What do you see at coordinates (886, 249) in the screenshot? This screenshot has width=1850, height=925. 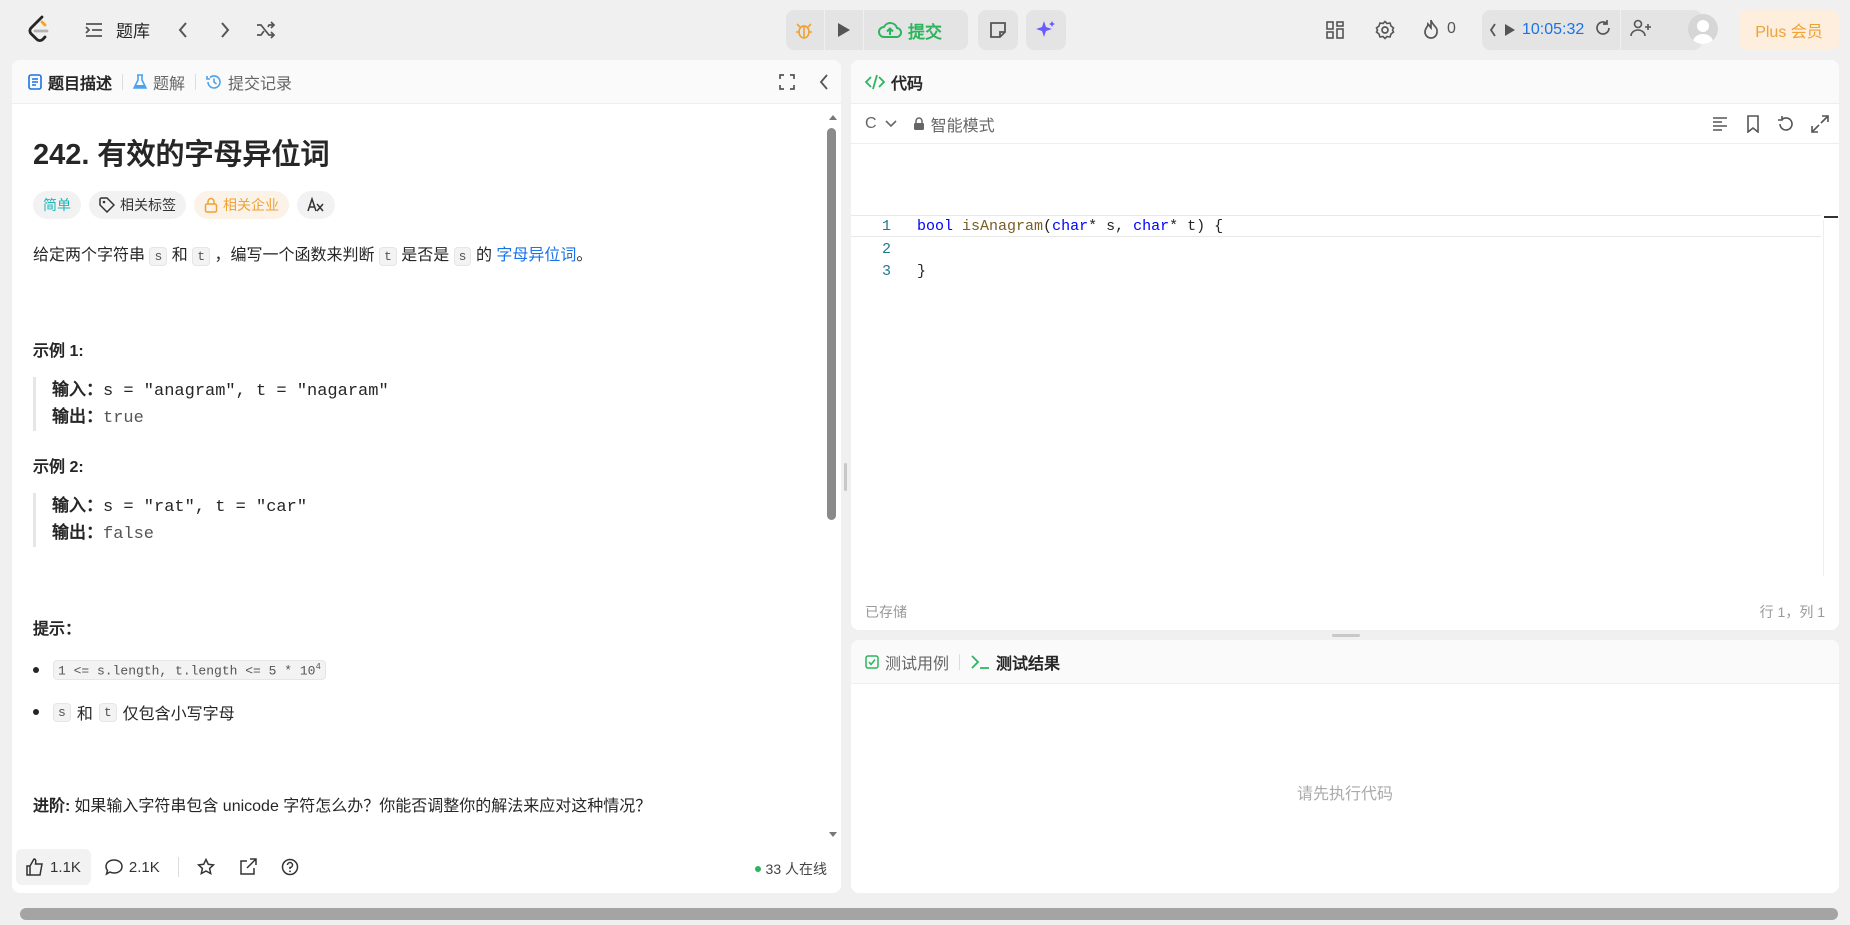 I see `line-number: 2` at bounding box center [886, 249].